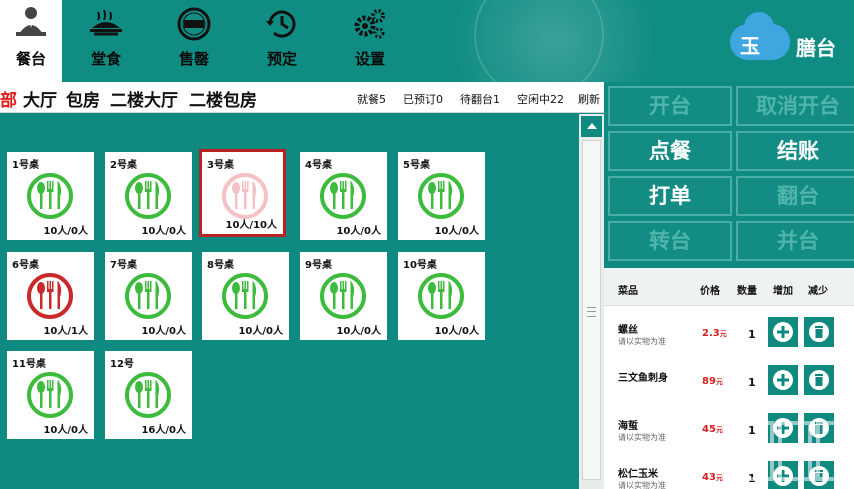 The width and height of the screenshot is (854, 489). I want to click on table-card: 12号 16人/0人, so click(148, 395).